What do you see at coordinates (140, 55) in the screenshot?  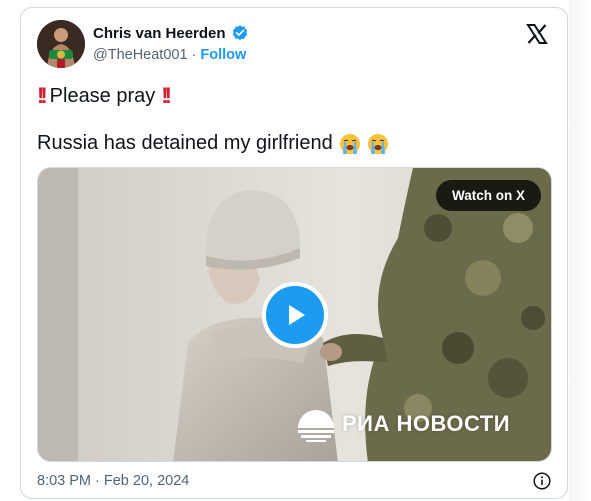 I see `author-handle: @TheHeat001` at bounding box center [140, 55].